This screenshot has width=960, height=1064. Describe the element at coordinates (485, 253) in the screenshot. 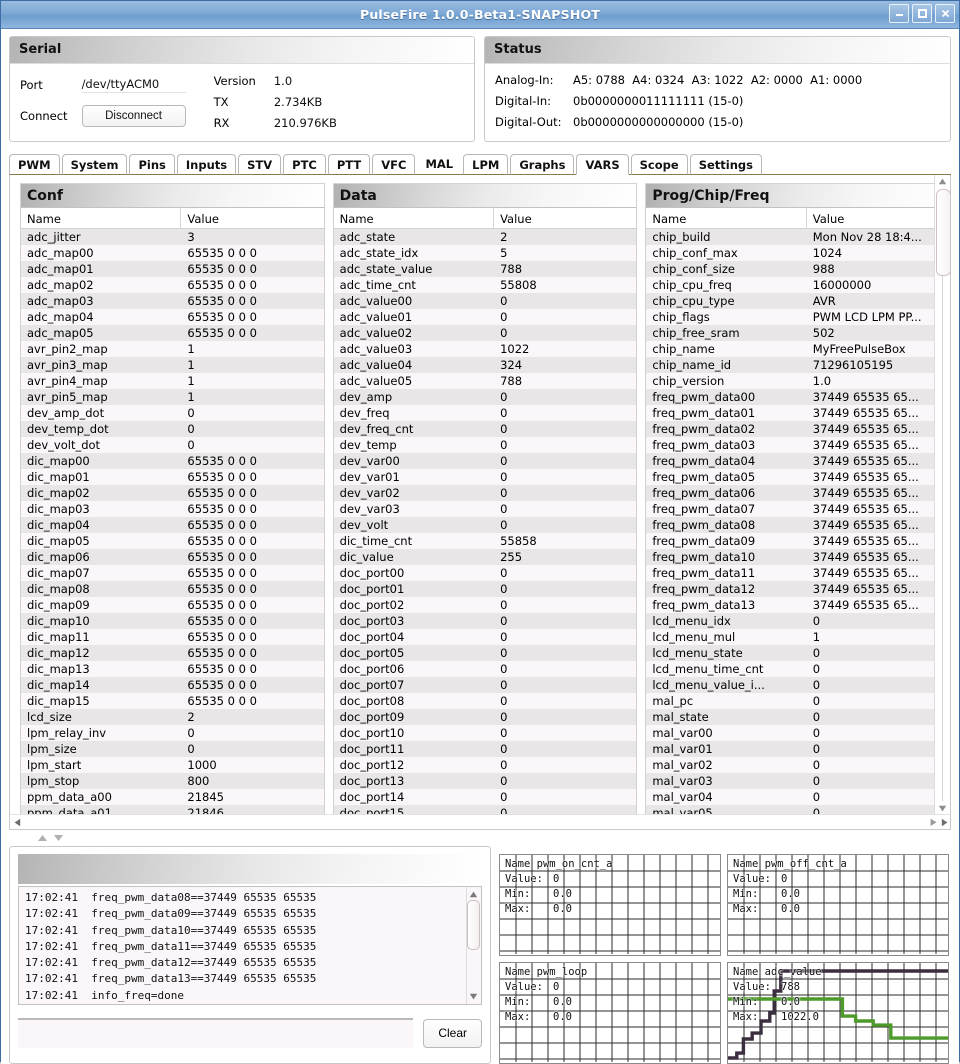

I see `table-row: adc_state_idx5` at that location.